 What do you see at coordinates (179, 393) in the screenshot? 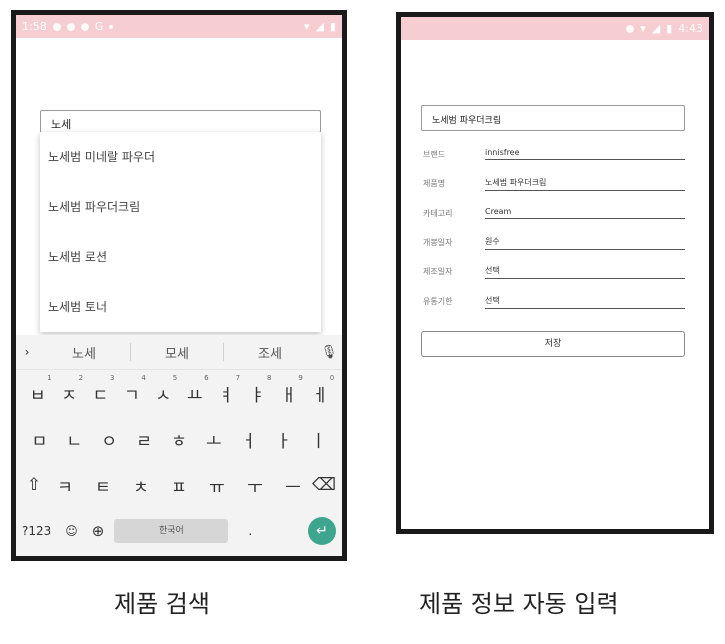
I see `key-row-1: ㅂ1ㅈ2ㄷ3ㄱ4ㅅ5ㅛ6ㅕ7ㅑ8ㅐ9ㅔ0` at bounding box center [179, 393].